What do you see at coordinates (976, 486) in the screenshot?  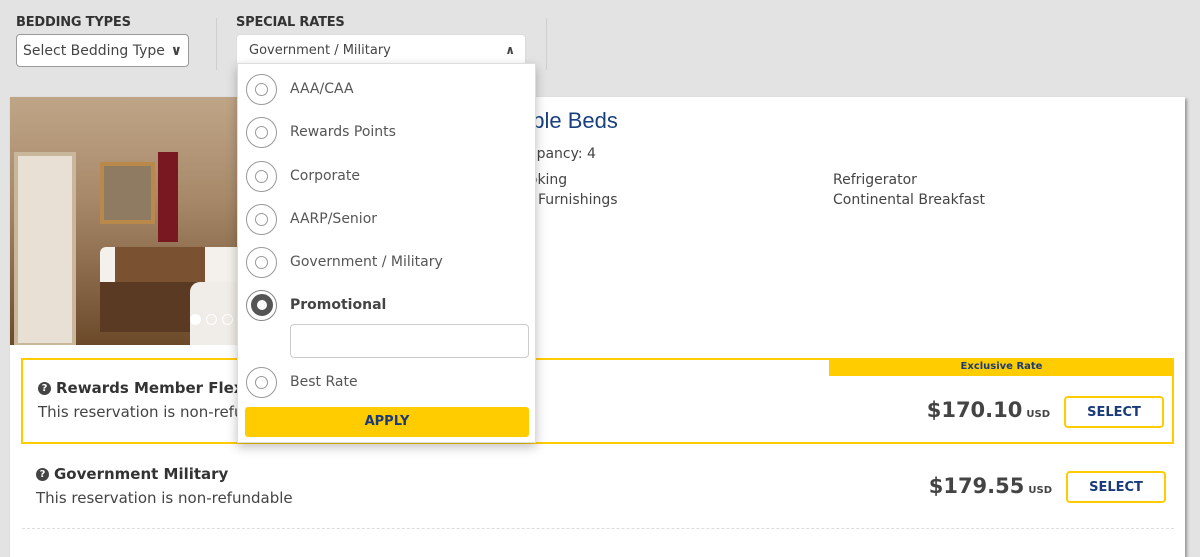 I see `price-value: $179.55` at bounding box center [976, 486].